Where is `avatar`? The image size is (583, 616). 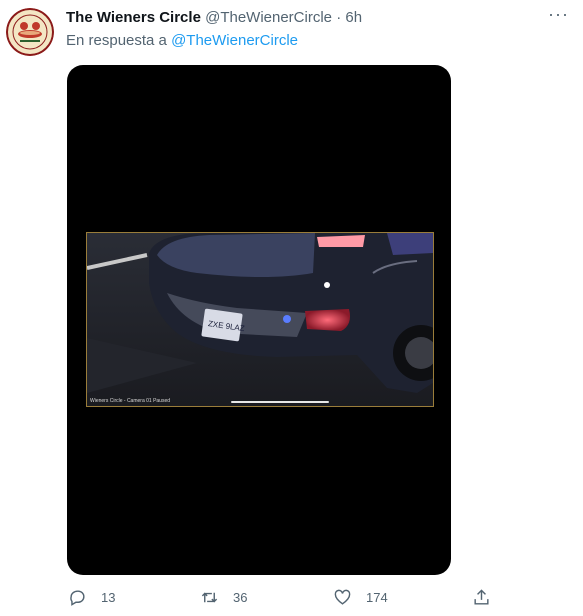 avatar is located at coordinates (30, 32).